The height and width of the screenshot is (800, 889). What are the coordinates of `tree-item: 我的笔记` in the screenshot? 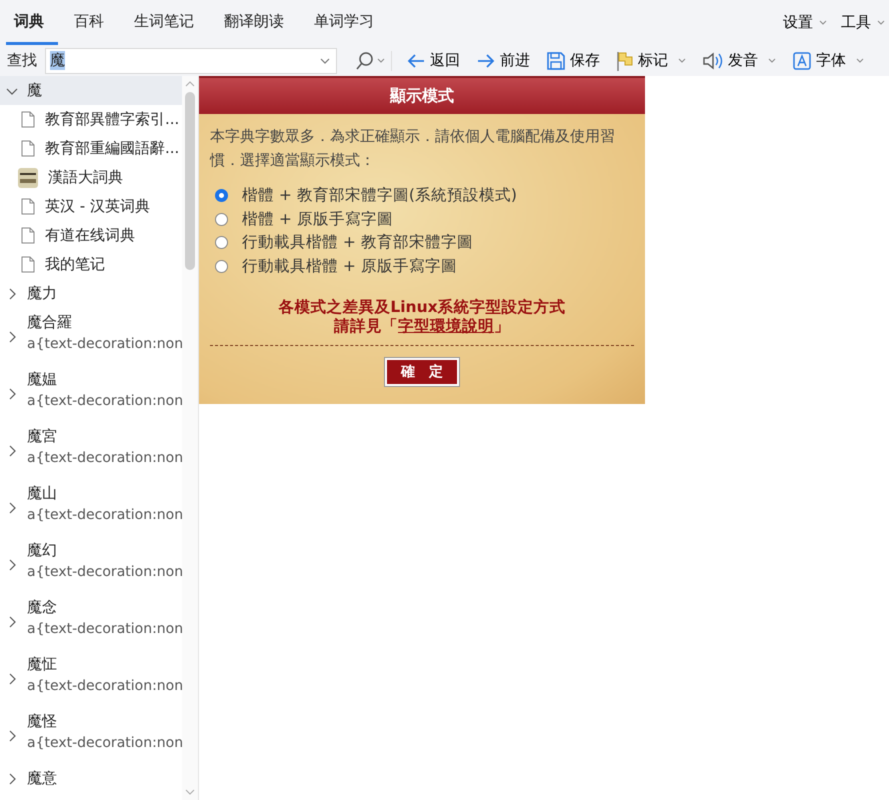 It's located at (91, 264).